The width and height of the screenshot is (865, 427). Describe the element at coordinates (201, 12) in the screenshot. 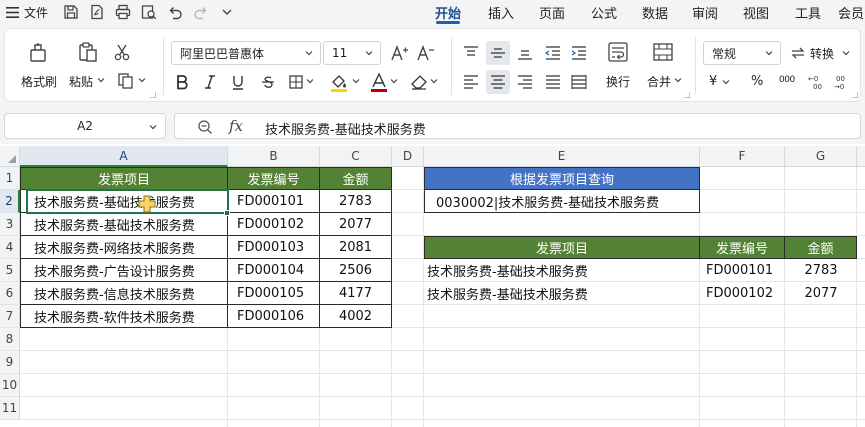

I see `redo-icon` at that location.